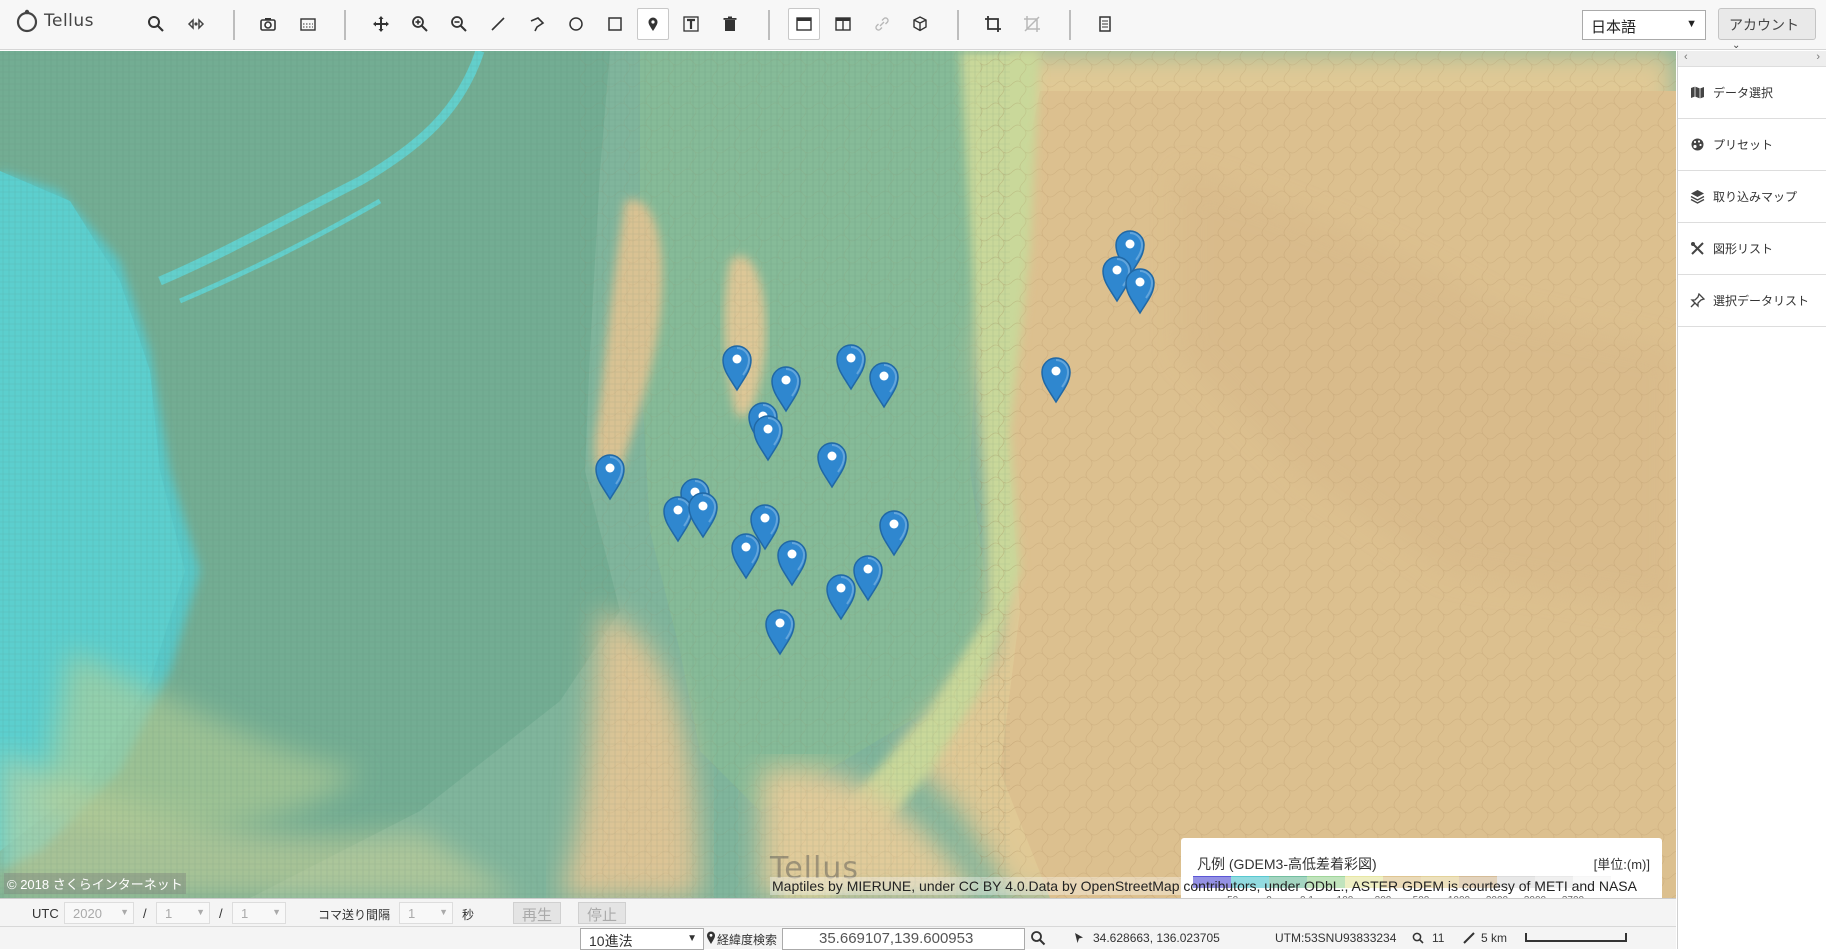 This screenshot has height=951, width=1826. I want to click on account-button: アカウント ⌄, so click(1767, 29).